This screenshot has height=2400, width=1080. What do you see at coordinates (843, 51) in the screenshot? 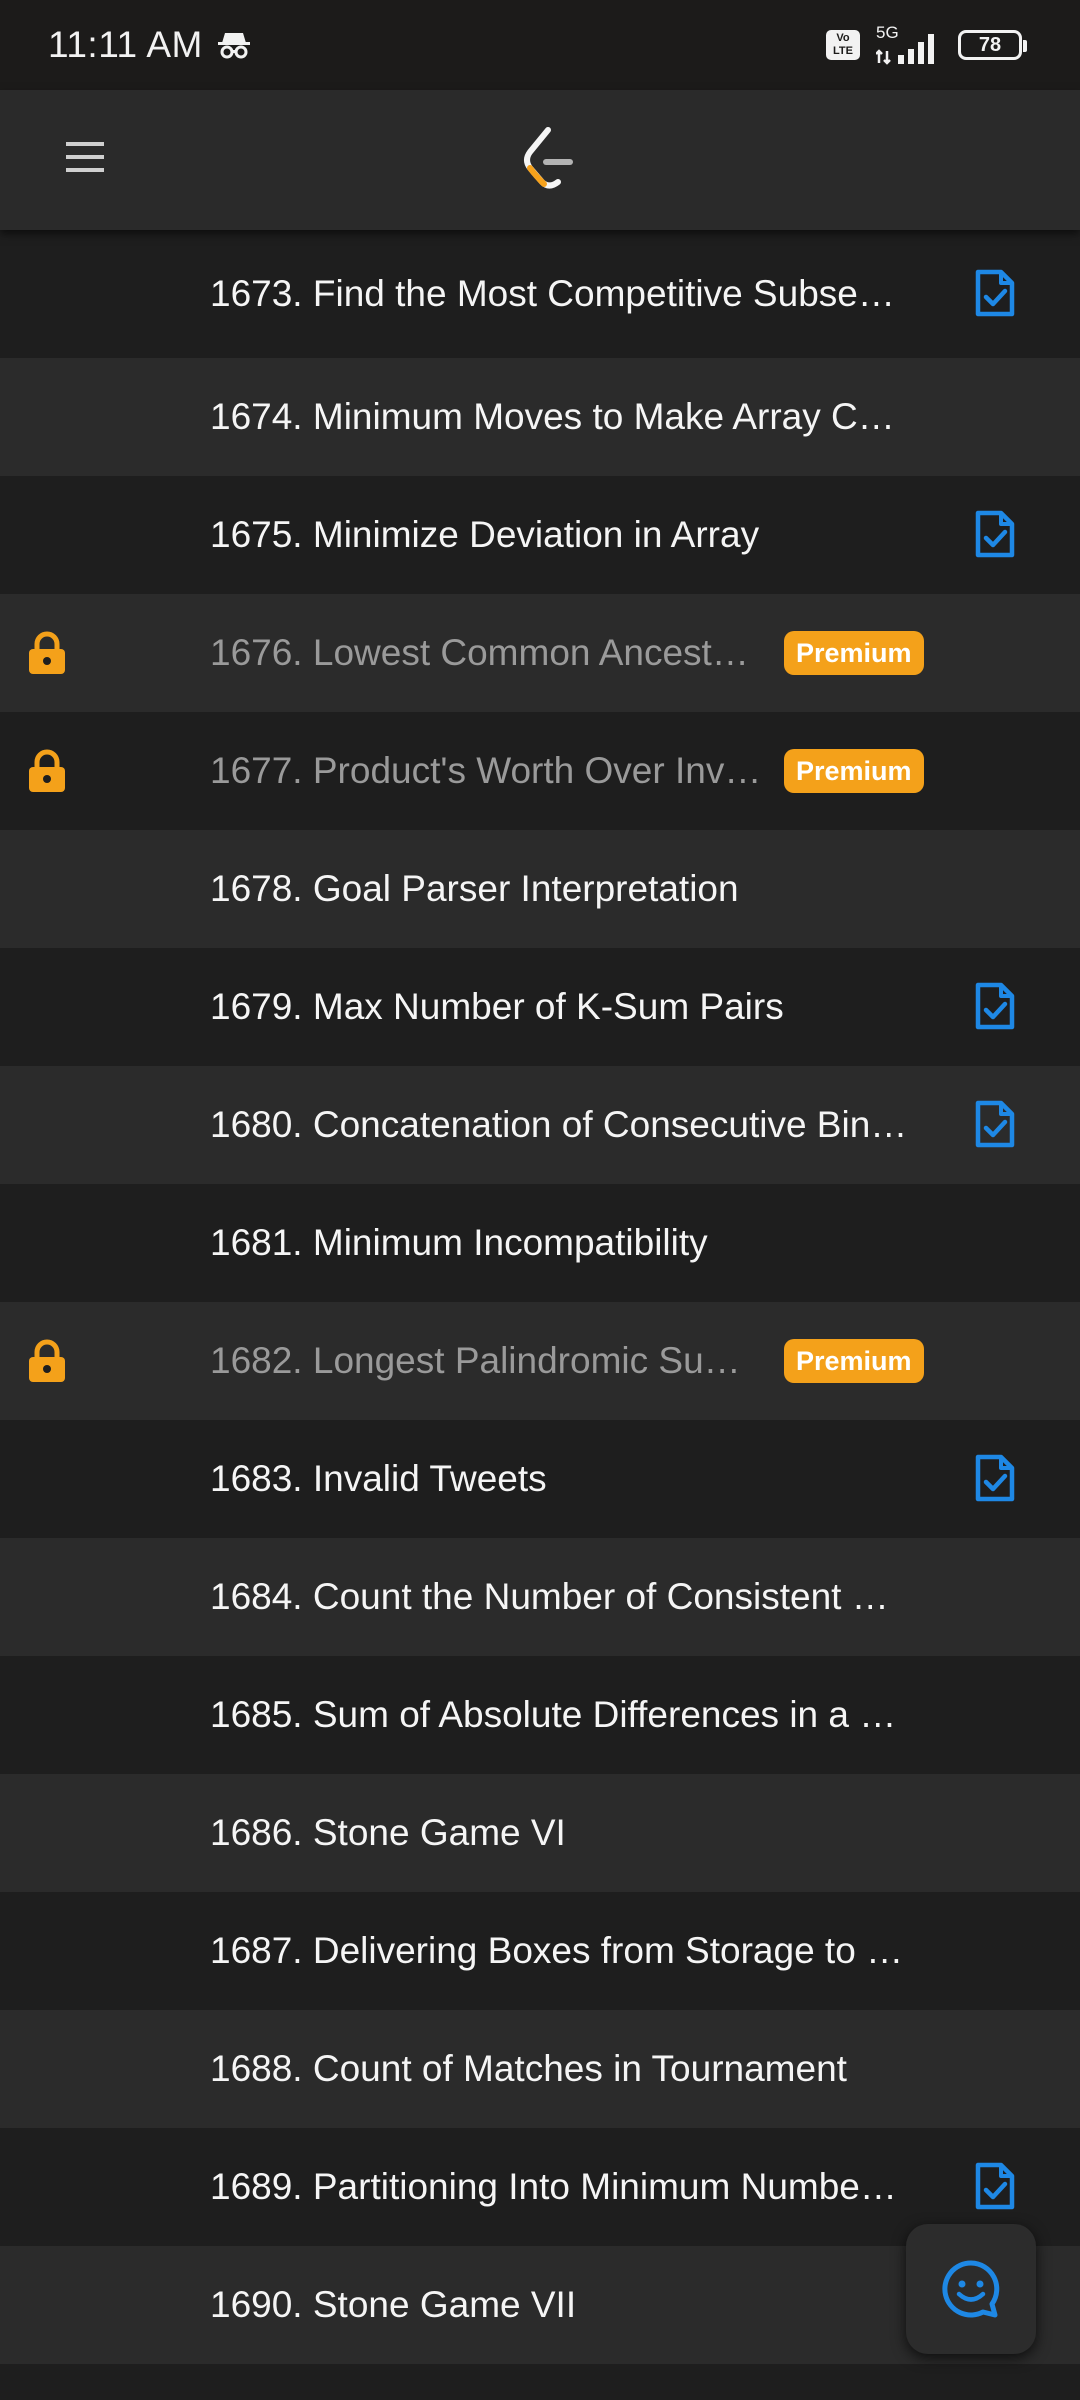
I see `volte-bottom: LTE` at bounding box center [843, 51].